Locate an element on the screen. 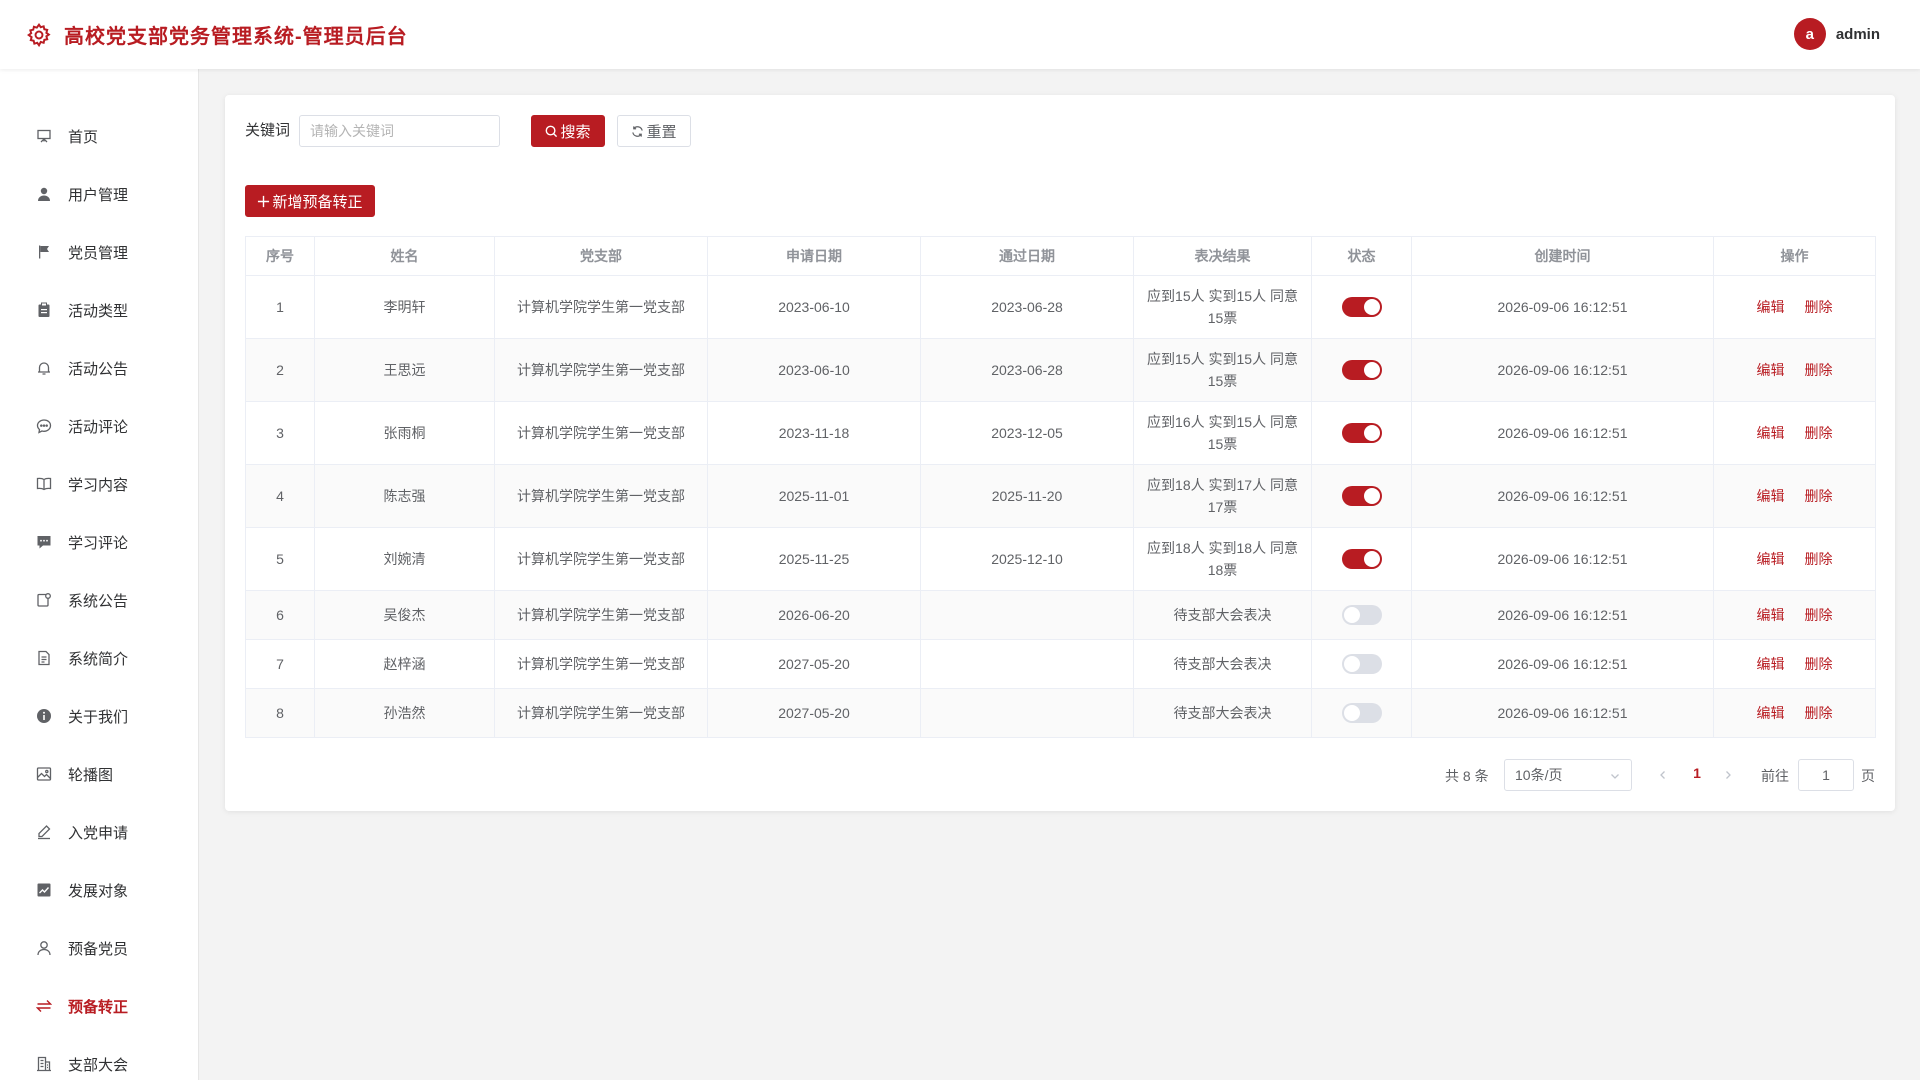 The width and height of the screenshot is (1920, 1080). column-header: 通过日期 is located at coordinates (1027, 256).